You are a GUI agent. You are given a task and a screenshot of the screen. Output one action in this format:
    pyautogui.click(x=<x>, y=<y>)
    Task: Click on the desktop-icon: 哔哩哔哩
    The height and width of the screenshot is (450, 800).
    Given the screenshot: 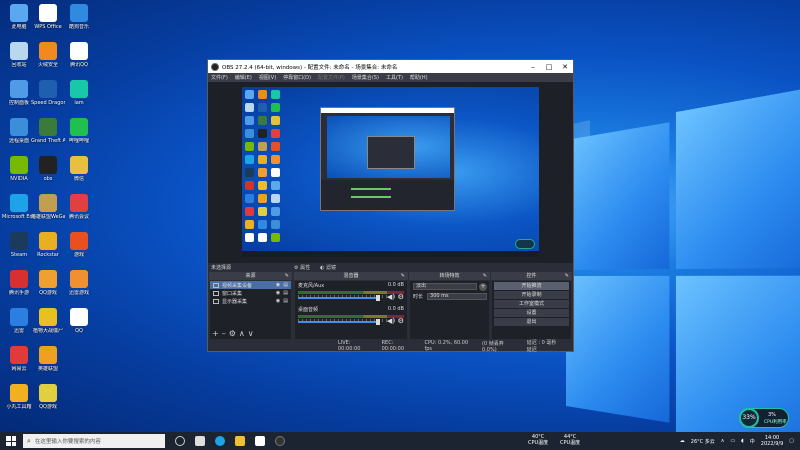 What is the action you would take?
    pyautogui.click(x=79, y=136)
    